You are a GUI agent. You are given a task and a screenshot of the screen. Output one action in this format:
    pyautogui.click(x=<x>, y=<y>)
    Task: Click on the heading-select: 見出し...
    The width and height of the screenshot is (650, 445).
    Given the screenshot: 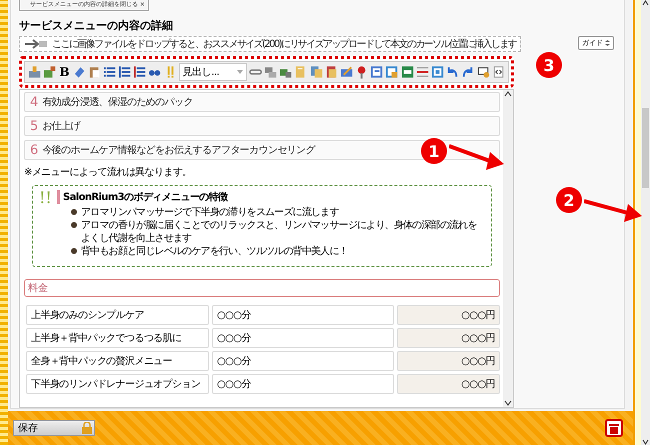 What is the action you would take?
    pyautogui.click(x=212, y=72)
    